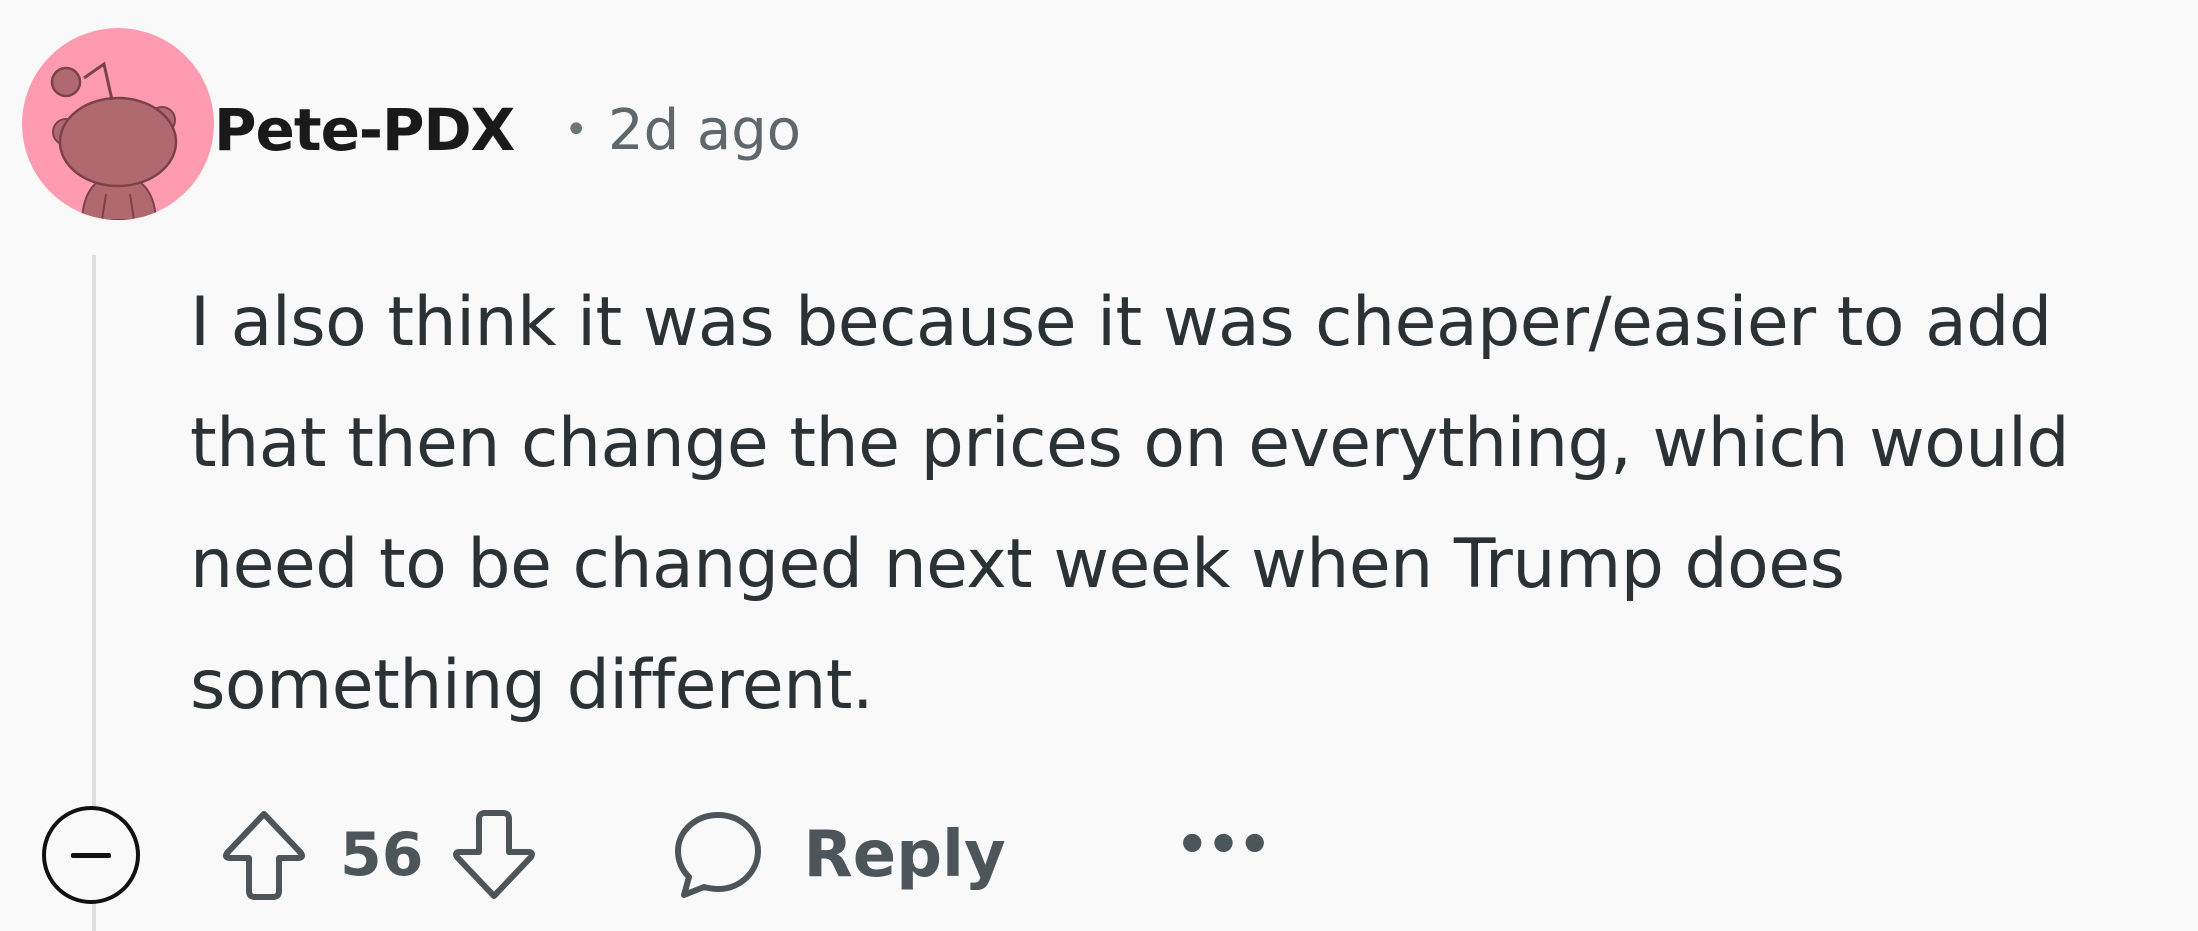 The image size is (2198, 931). What do you see at coordinates (717, 855) in the screenshot?
I see `speech-bubble-icon` at bounding box center [717, 855].